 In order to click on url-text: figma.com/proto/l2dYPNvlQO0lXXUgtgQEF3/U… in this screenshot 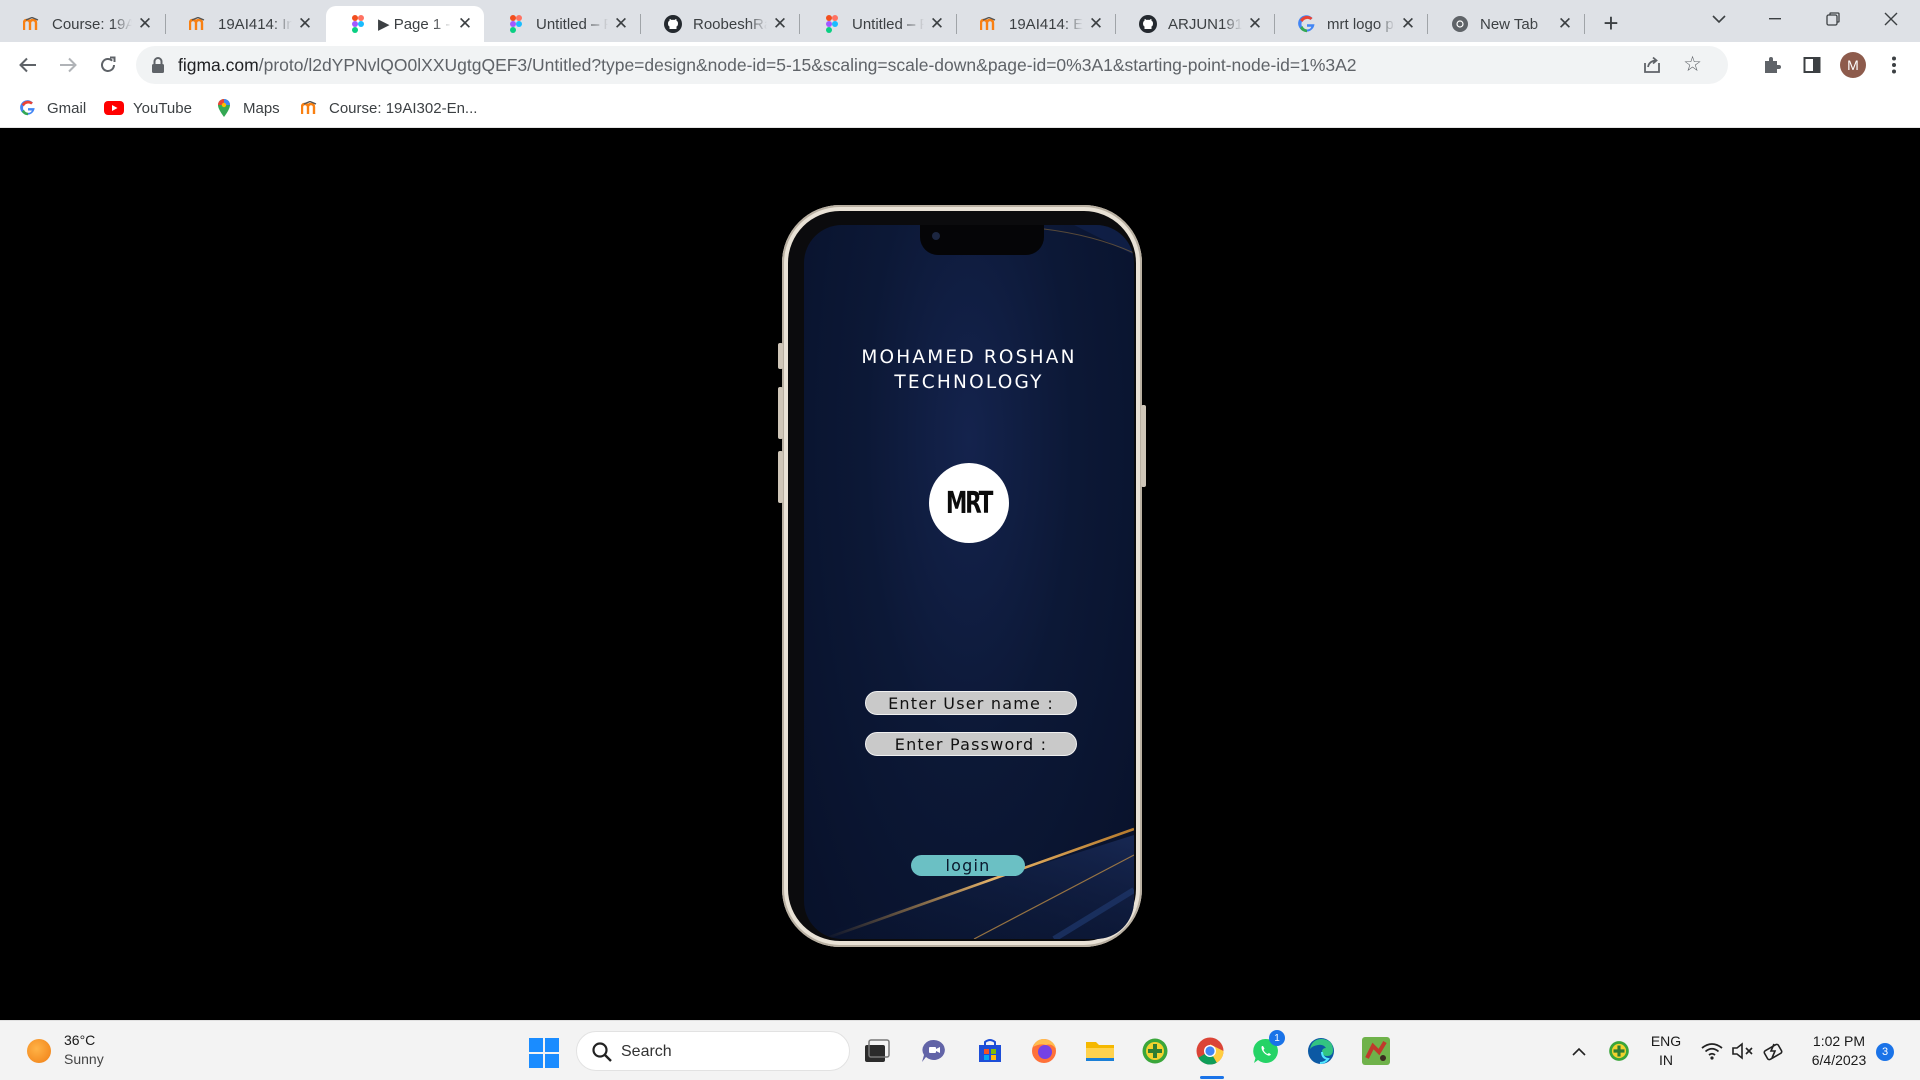, I will do `click(767, 65)`.